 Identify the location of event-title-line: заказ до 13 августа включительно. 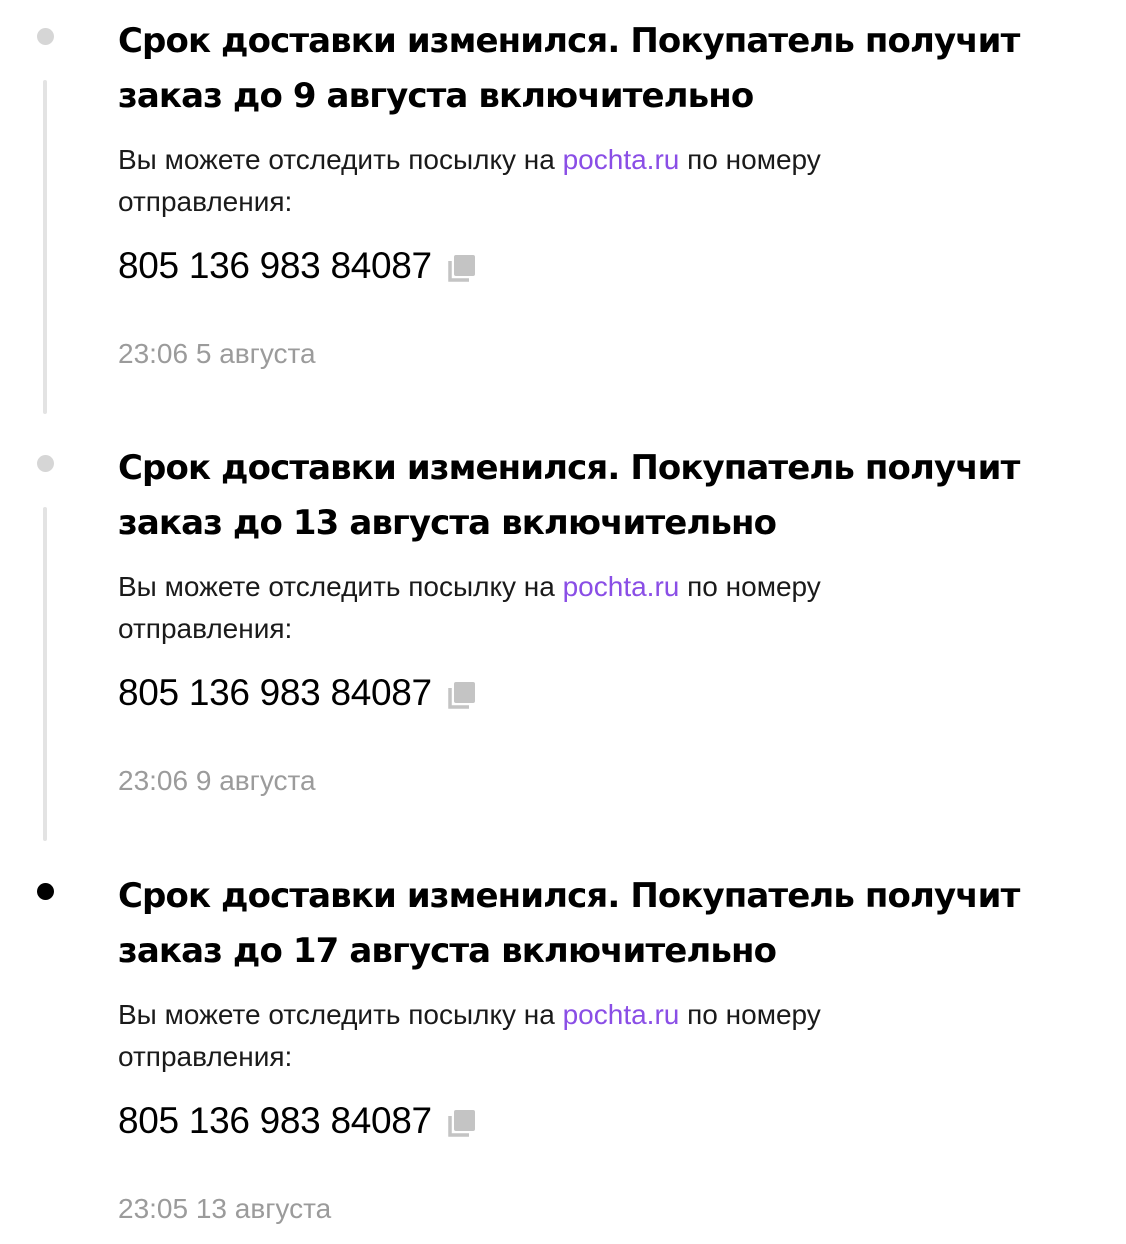
(447, 523).